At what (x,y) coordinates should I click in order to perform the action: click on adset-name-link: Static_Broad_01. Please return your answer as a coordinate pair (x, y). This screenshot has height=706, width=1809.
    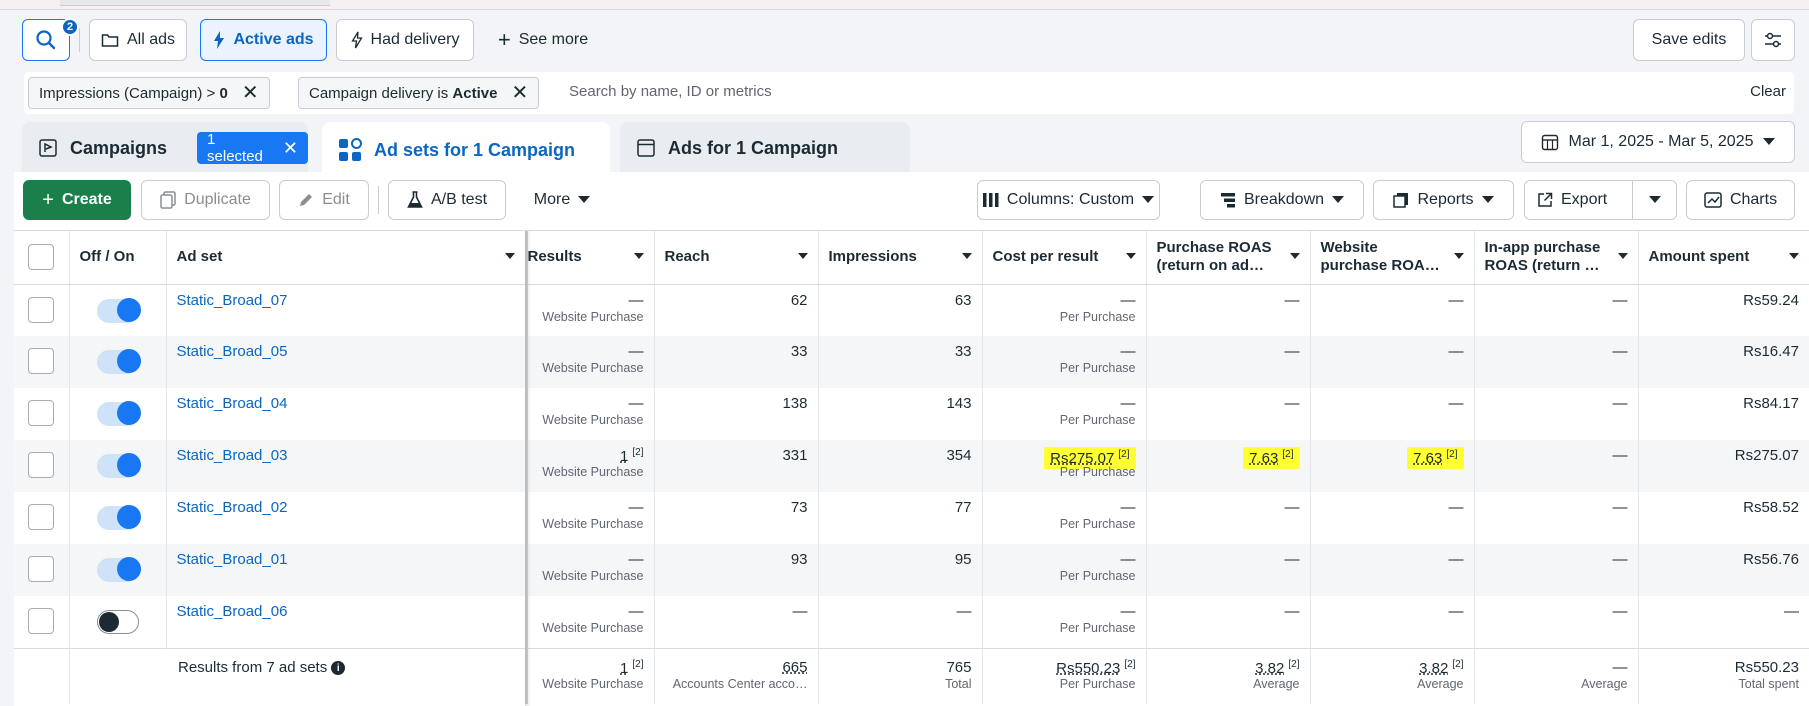
    Looking at the image, I should click on (346, 556).